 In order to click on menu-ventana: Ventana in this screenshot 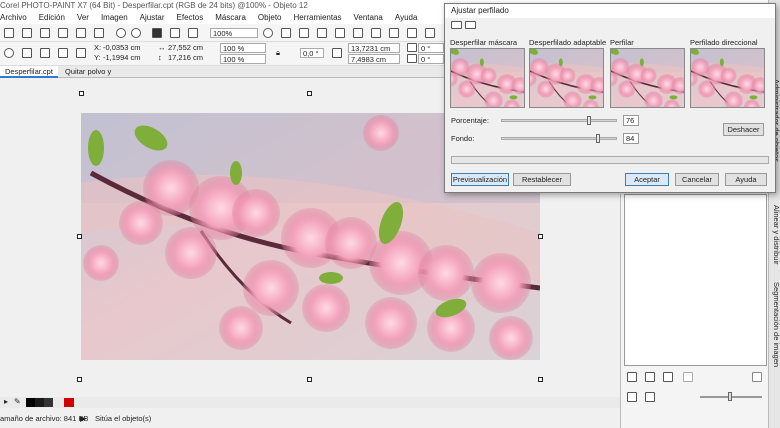, I will do `click(368, 17)`.